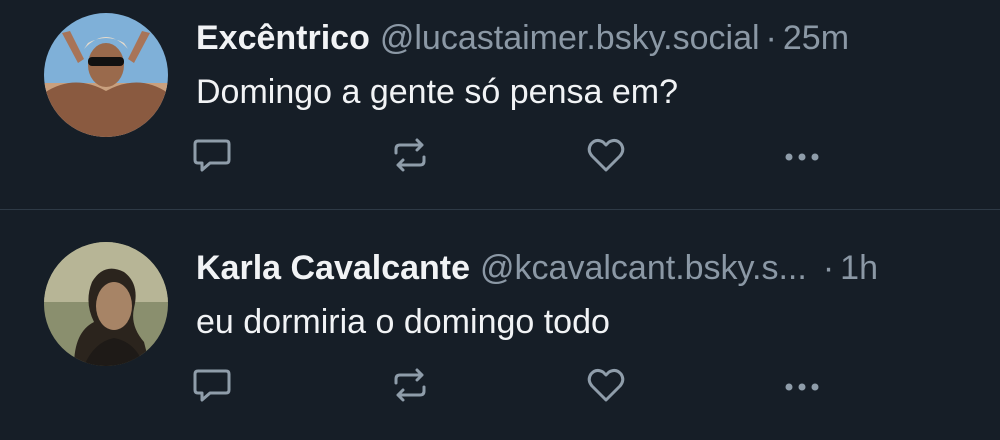 This screenshot has height=440, width=1000. Describe the element at coordinates (403, 322) in the screenshot. I see `post-text: eu dormiria o domingo todo` at that location.